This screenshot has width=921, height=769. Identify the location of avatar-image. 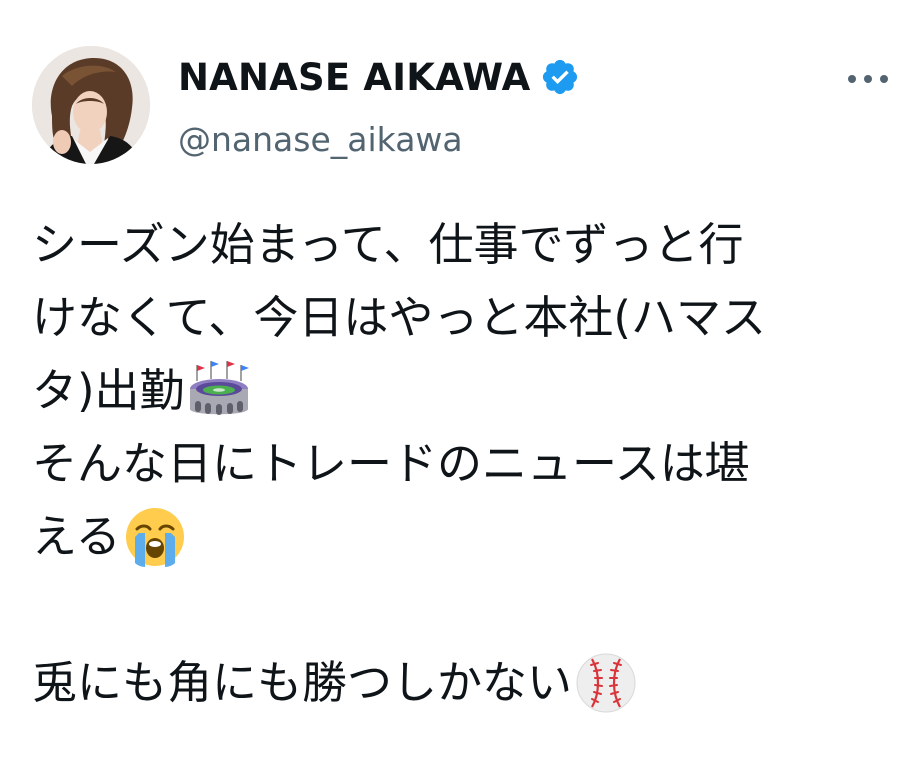
(91, 105).